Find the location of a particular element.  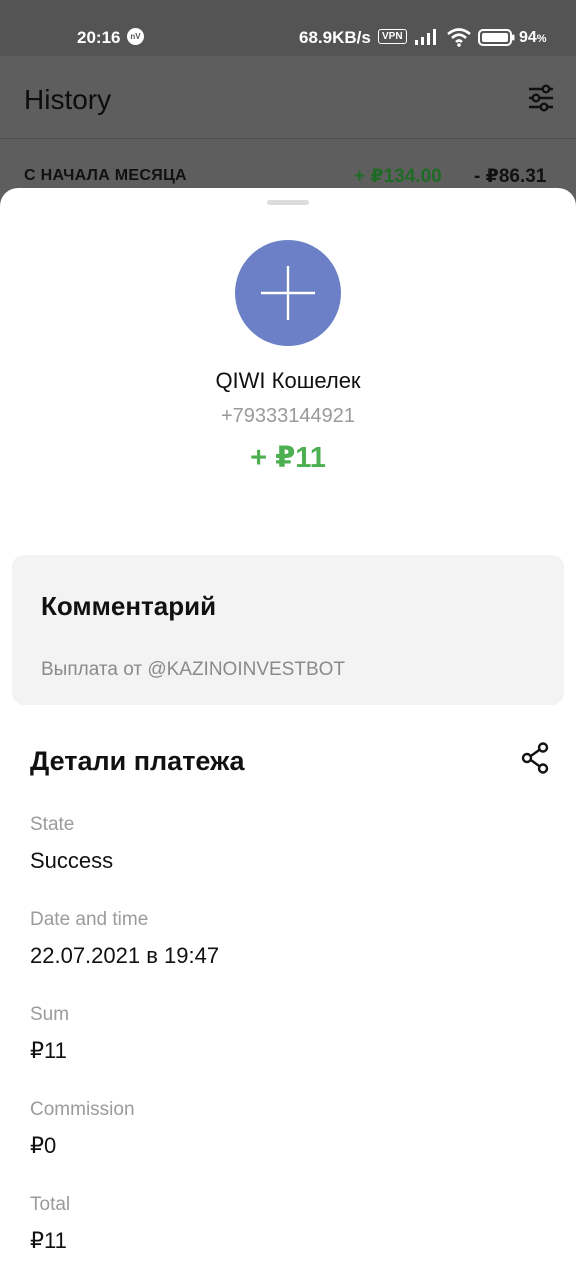

commission-value: ₽0 is located at coordinates (43, 1145).